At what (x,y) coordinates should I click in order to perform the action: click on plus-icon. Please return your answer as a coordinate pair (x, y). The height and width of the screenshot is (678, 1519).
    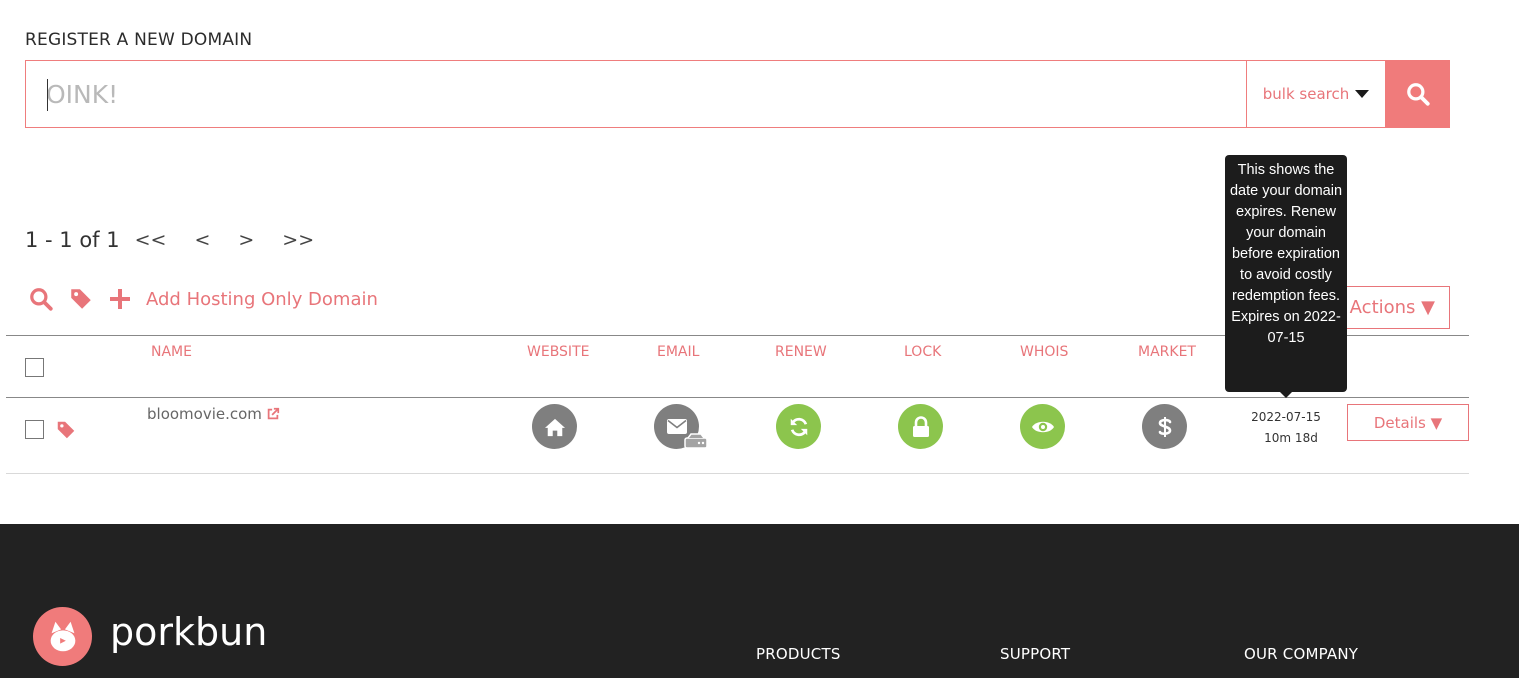
    Looking at the image, I should click on (120, 299).